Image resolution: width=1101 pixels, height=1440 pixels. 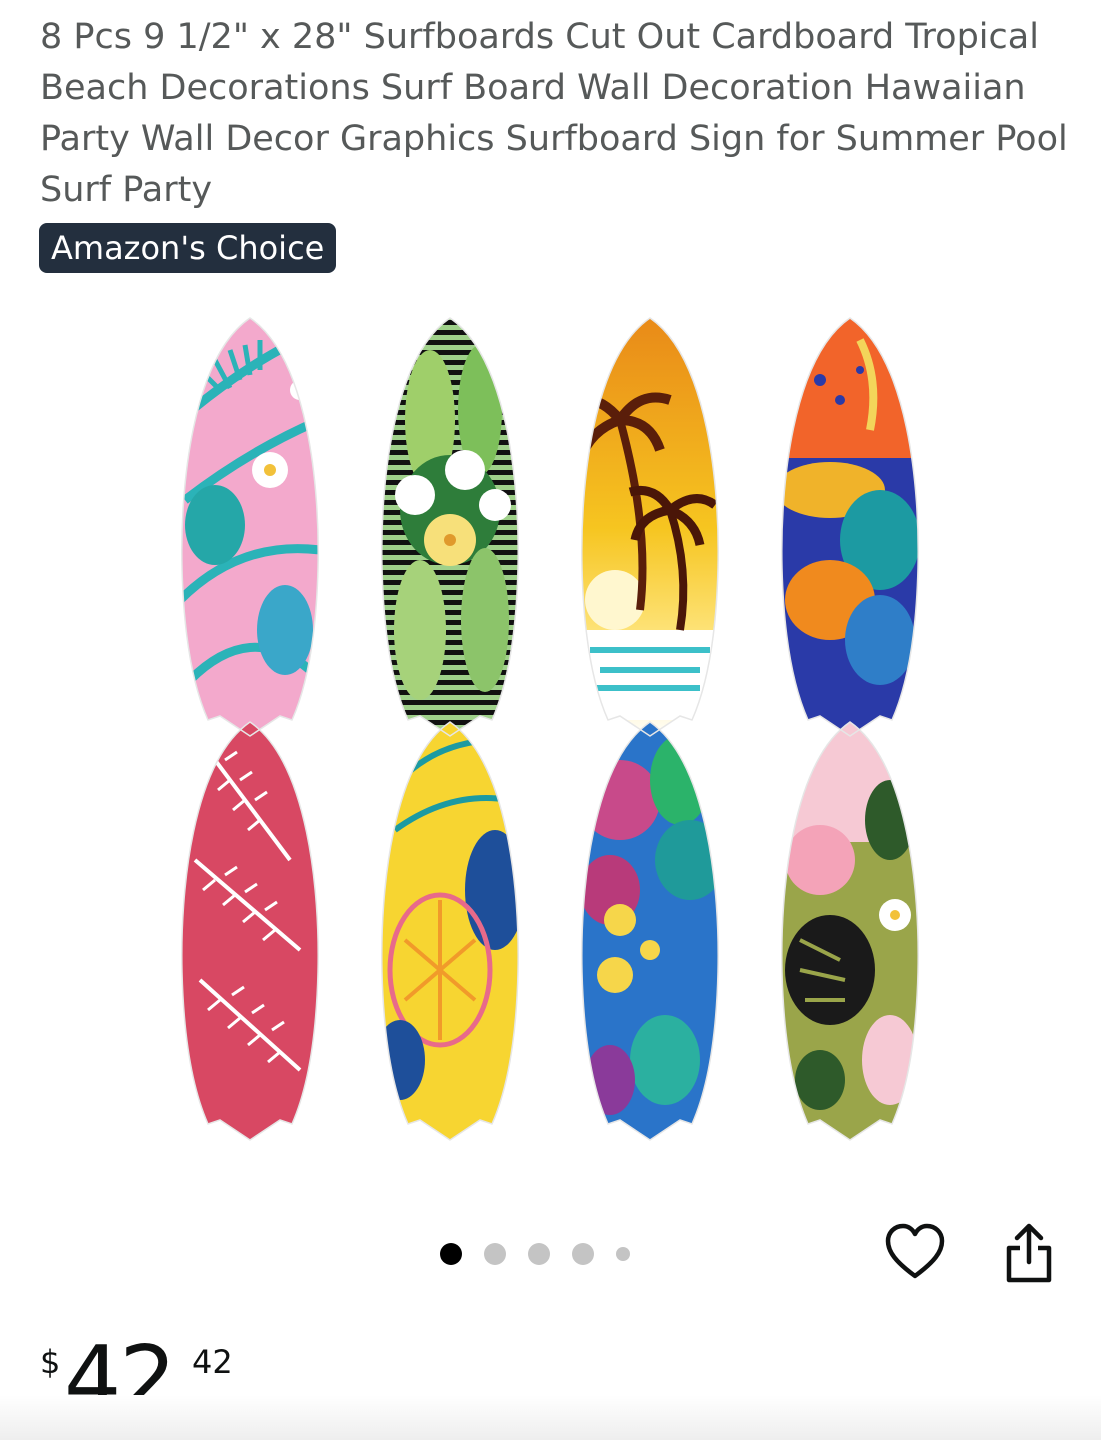 I want to click on image-carousel-dots, so click(x=546, y=1254).